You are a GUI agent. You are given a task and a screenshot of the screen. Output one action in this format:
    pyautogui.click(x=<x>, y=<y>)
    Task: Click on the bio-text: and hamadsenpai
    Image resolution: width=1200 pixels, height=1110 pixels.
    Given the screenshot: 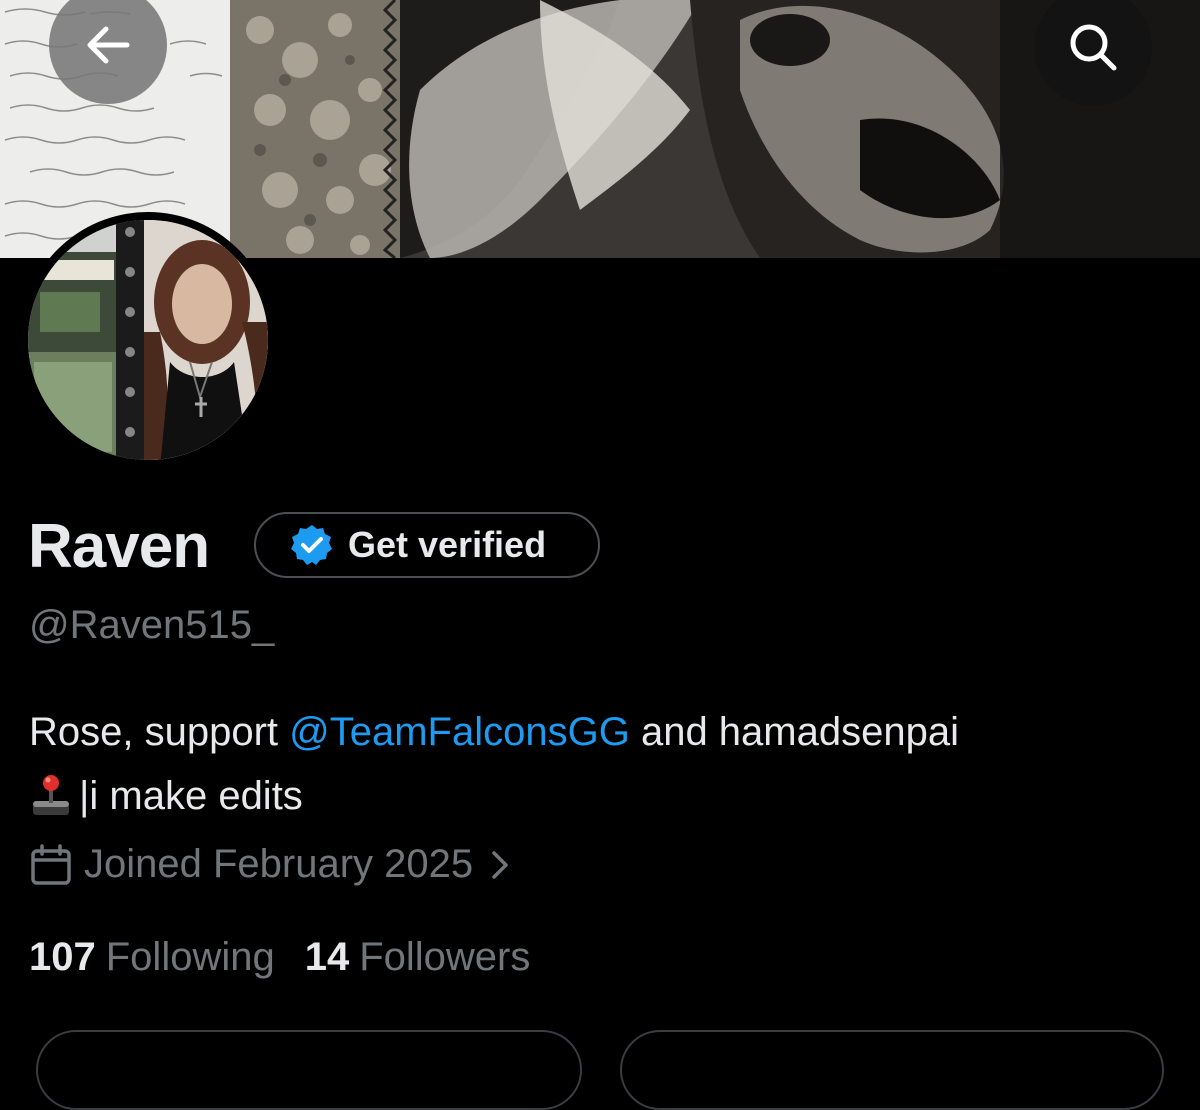 What is the action you would take?
    pyautogui.click(x=794, y=732)
    